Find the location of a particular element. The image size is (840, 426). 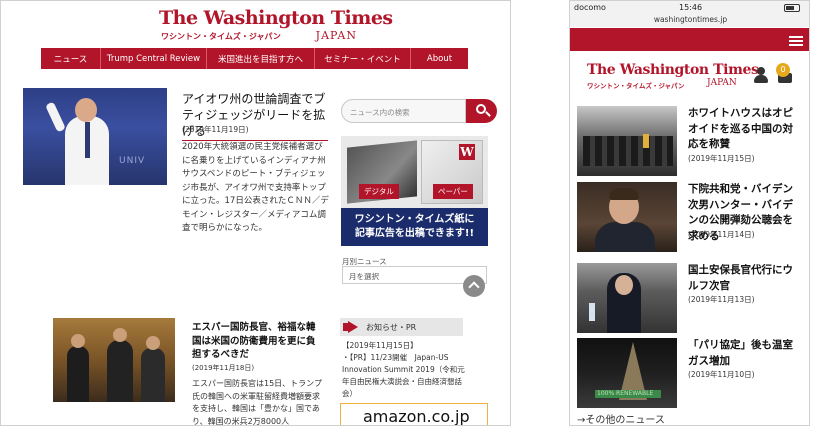

nav-item-trump-central-review: Trump Central Review is located at coordinates (154, 58).